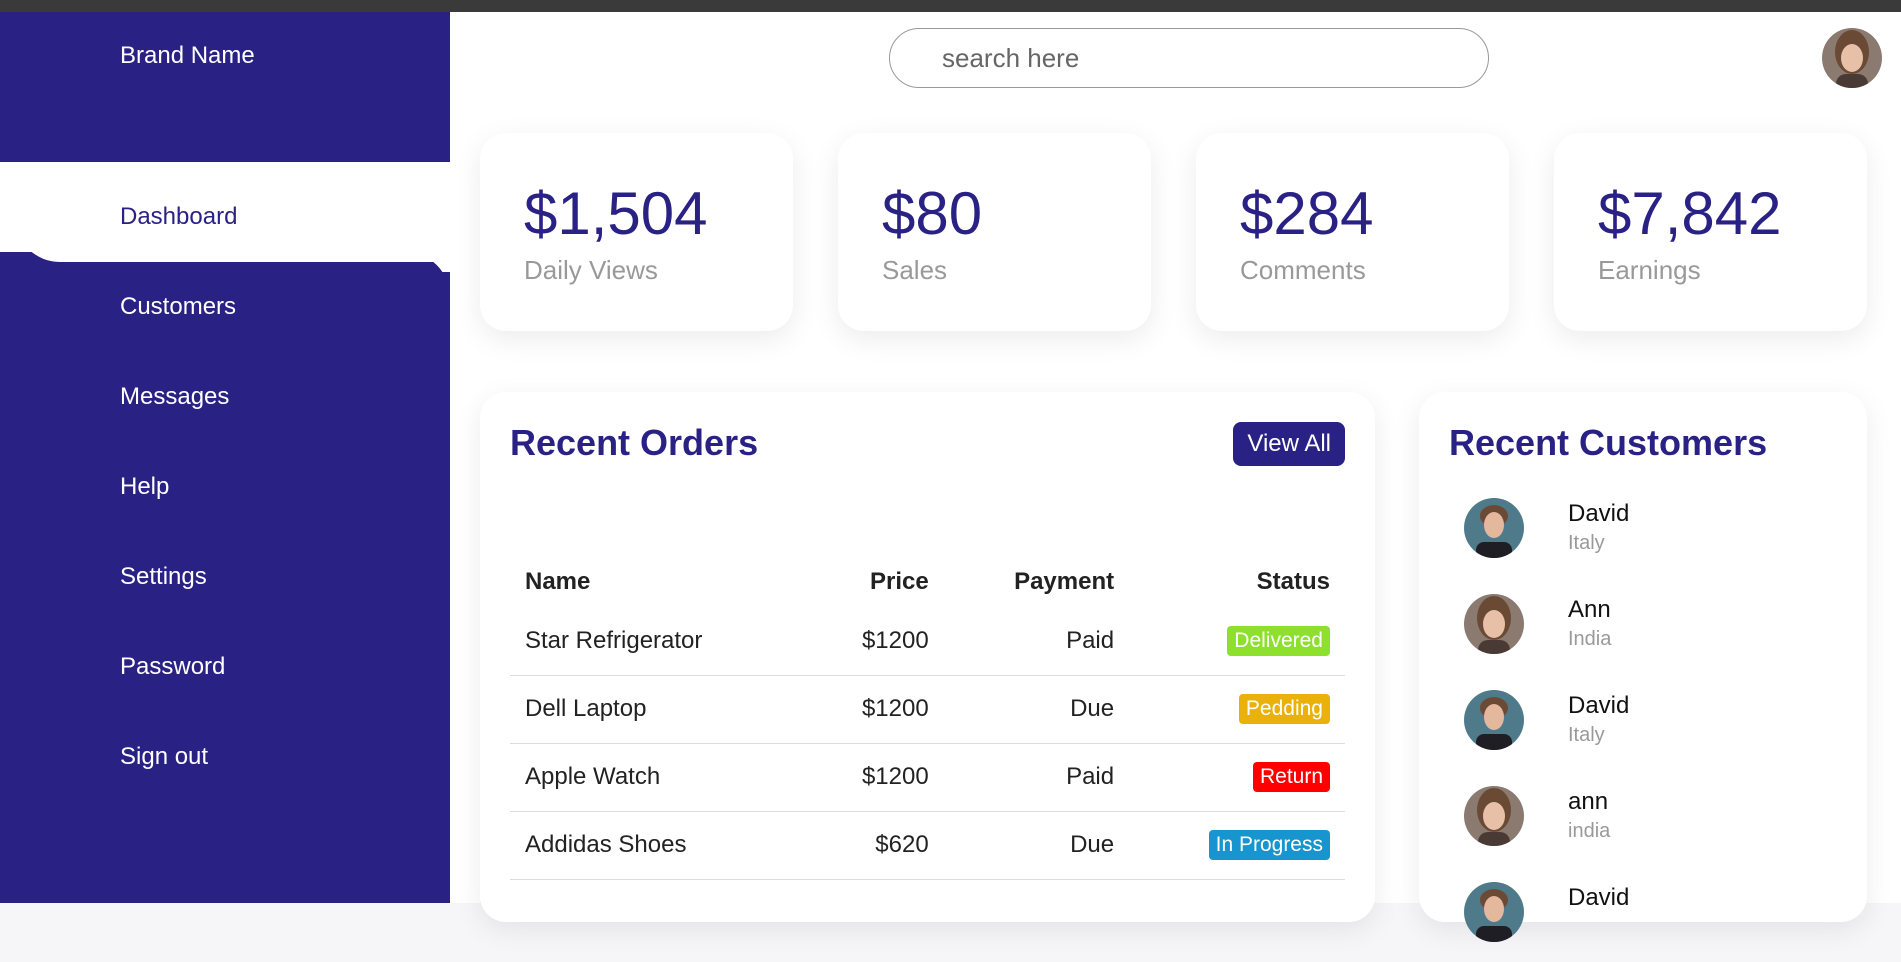 This screenshot has height=962, width=1901. I want to click on sidebar-item-dashboard: Dashboard, so click(232, 217).